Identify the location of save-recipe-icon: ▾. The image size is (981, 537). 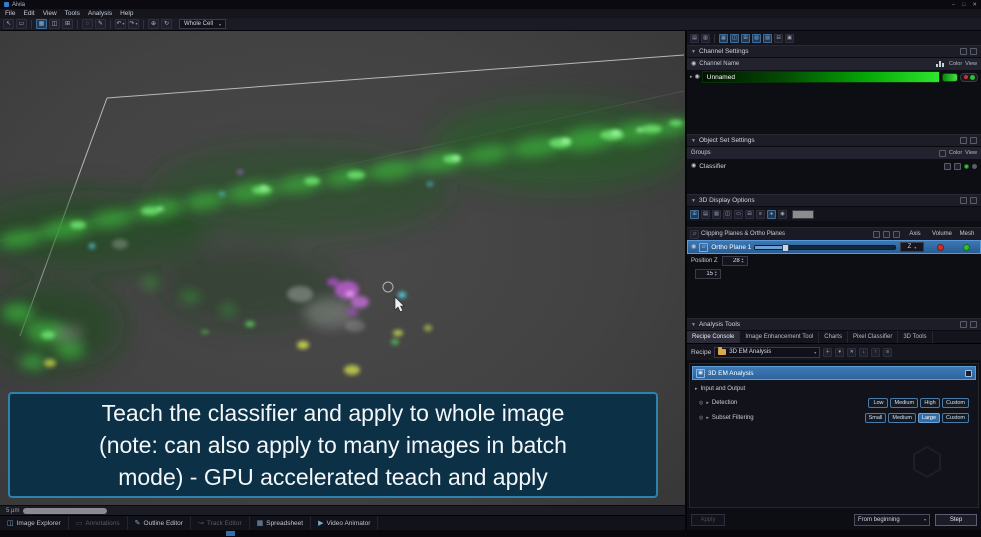
(840, 352).